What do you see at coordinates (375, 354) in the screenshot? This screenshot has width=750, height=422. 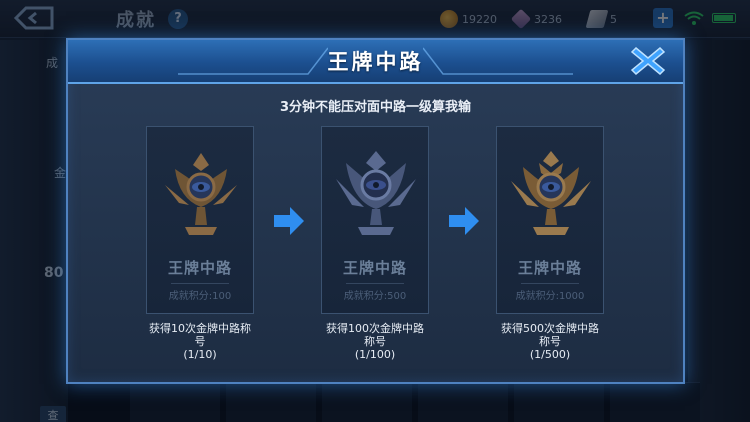 I see `stage-progress: (1/100)` at bounding box center [375, 354].